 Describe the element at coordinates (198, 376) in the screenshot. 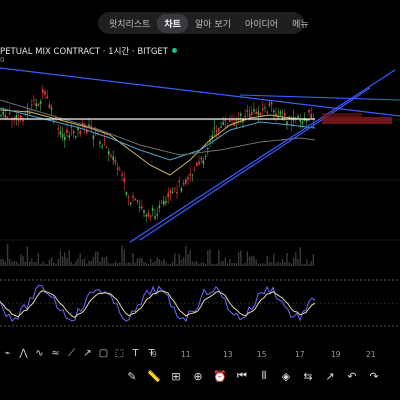

I see `add-icon: ⊕` at that location.